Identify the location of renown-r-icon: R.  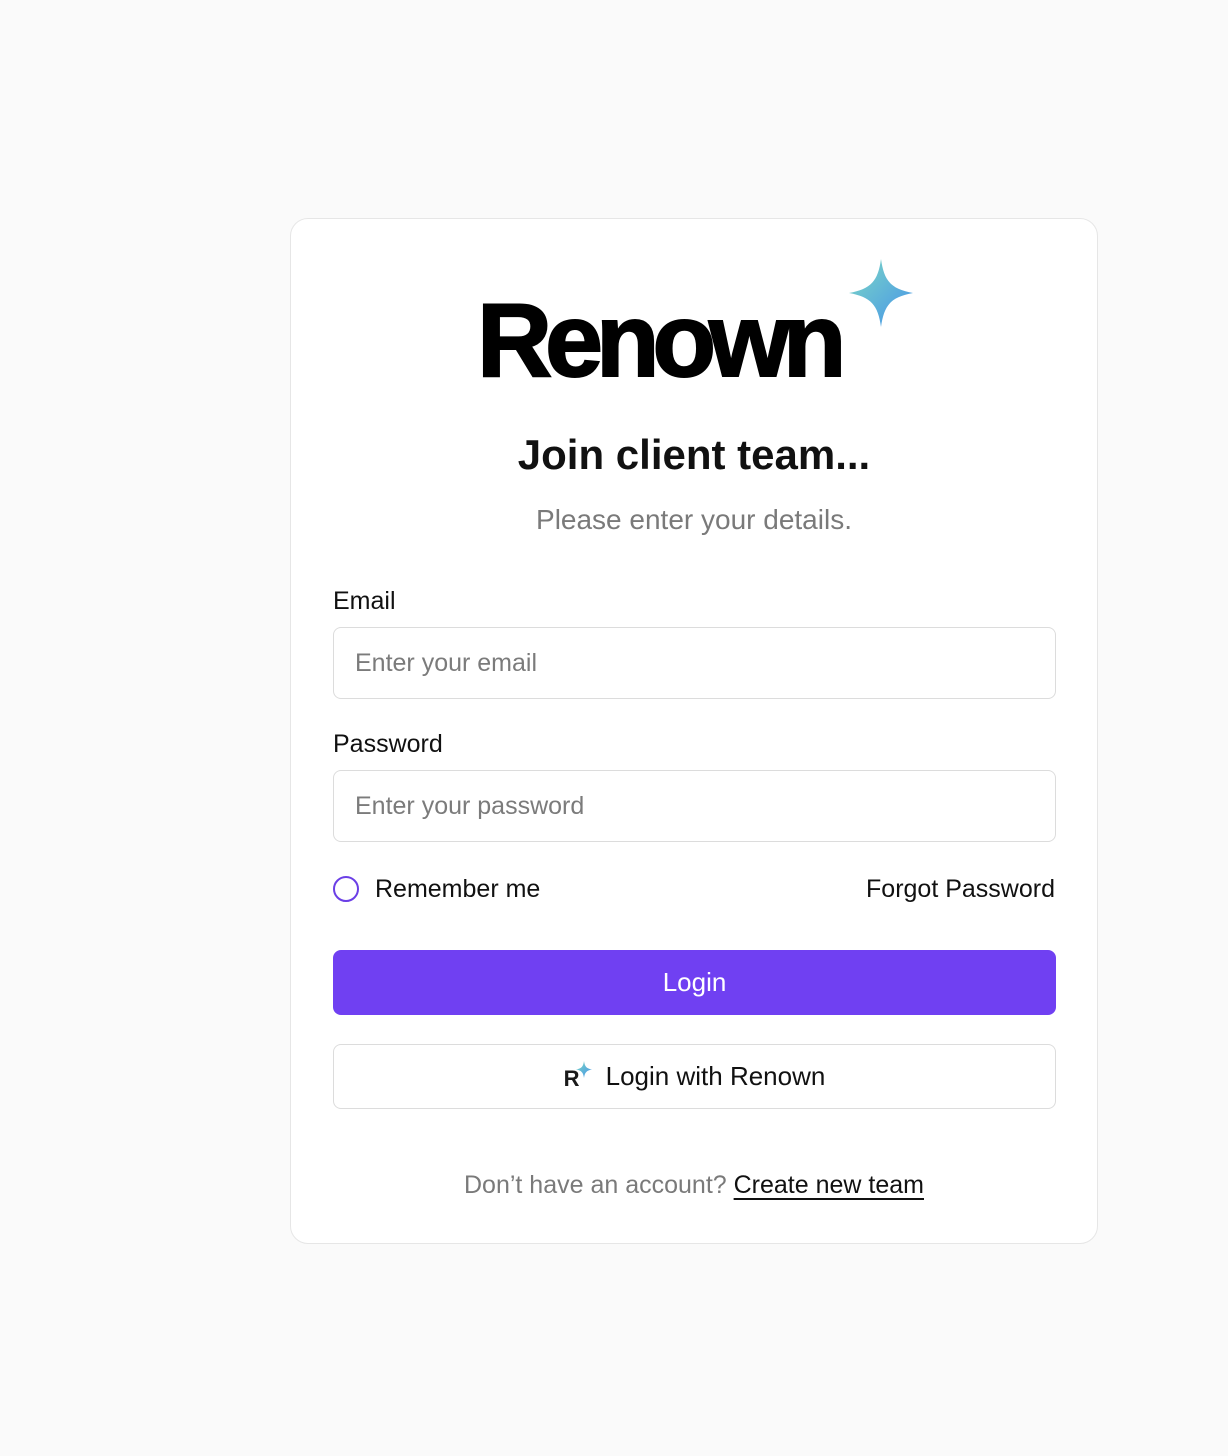
(578, 1076).